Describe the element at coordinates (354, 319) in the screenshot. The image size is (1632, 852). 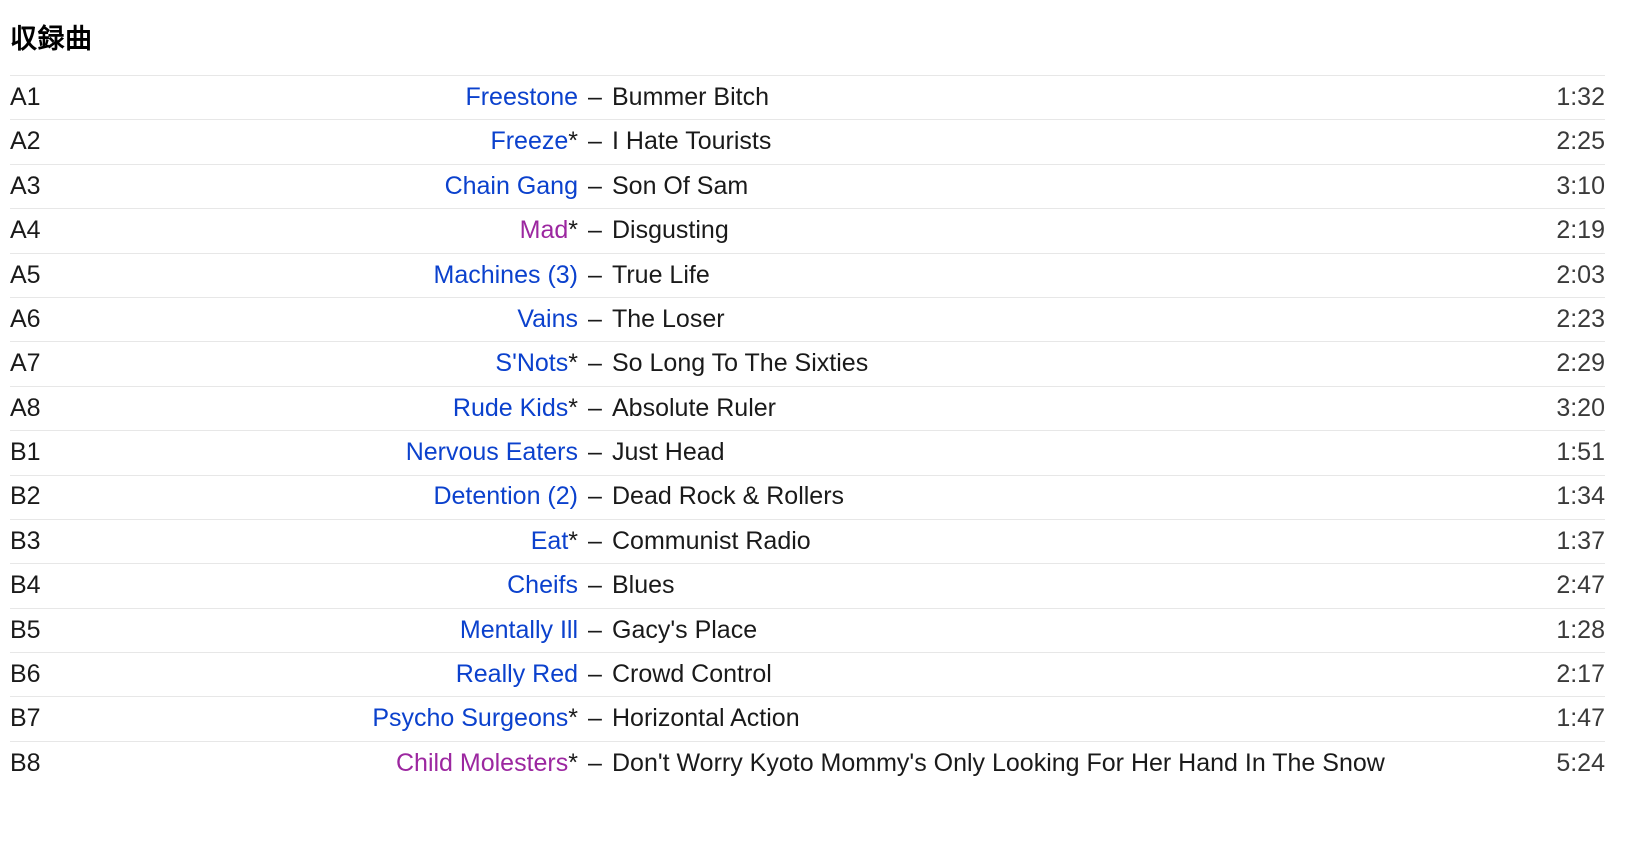
I see `track-artist-cell: Vains` at that location.